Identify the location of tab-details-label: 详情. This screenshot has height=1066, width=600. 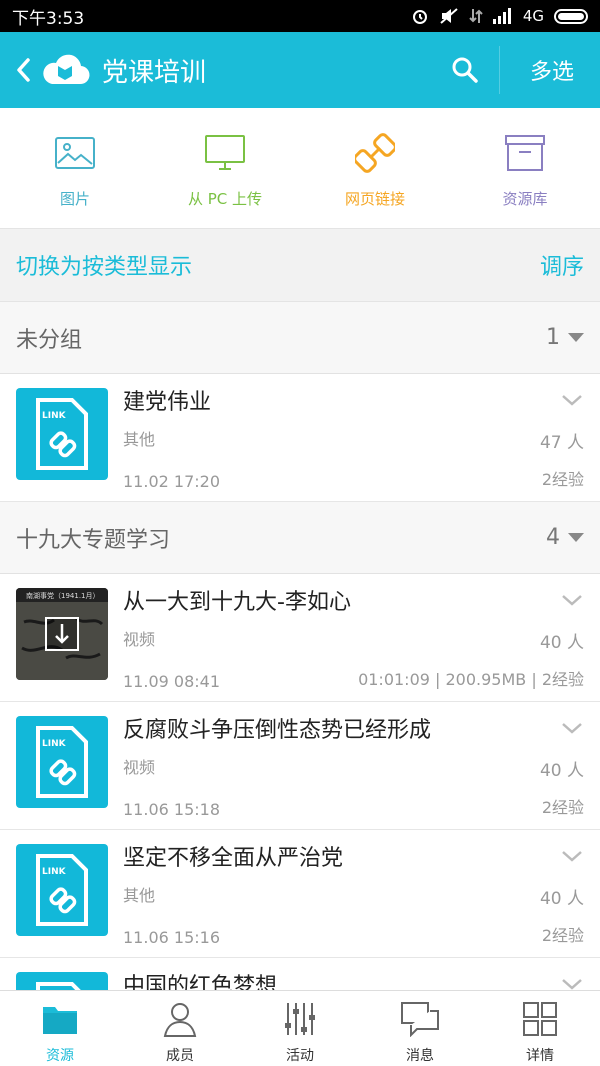
(540, 1056).